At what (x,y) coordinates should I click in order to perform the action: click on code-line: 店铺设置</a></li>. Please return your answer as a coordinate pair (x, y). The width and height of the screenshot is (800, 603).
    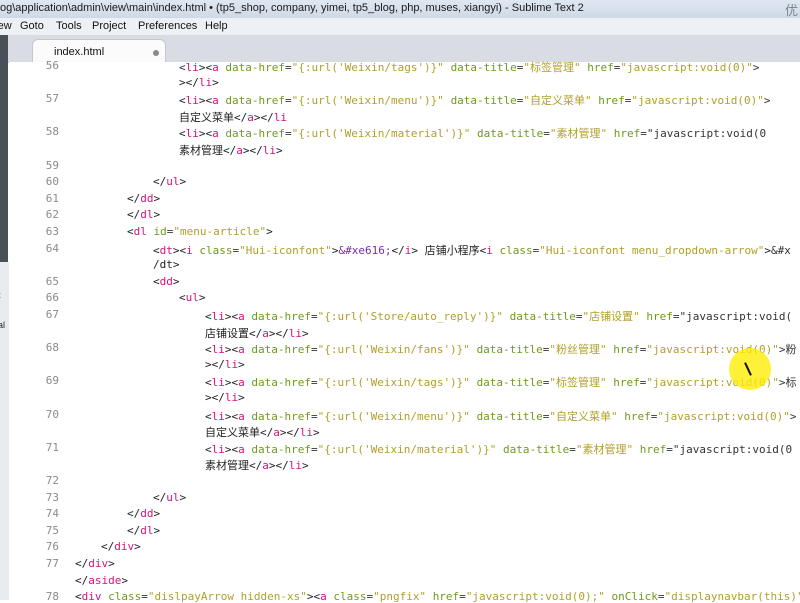
    Looking at the image, I should click on (257, 333).